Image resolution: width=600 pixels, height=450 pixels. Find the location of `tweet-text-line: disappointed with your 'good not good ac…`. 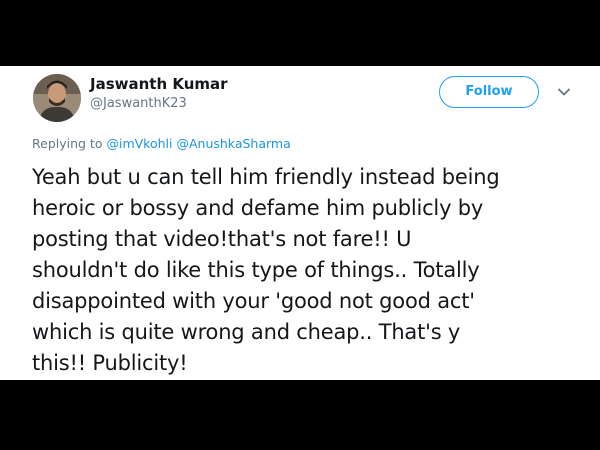

tweet-text-line: disappointed with your 'good not good ac… is located at coordinates (253, 301).